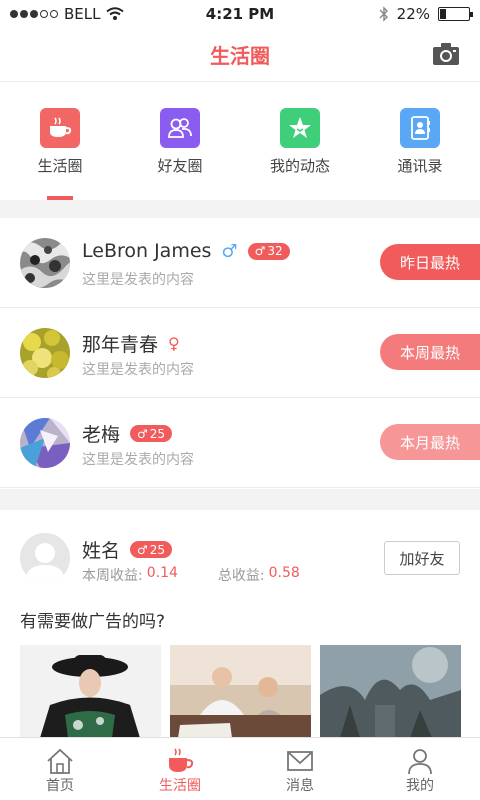 Image resolution: width=480 pixels, height=800 pixels. I want to click on user-name-row: LeBron James ♂ ♂ 32, so click(186, 251).